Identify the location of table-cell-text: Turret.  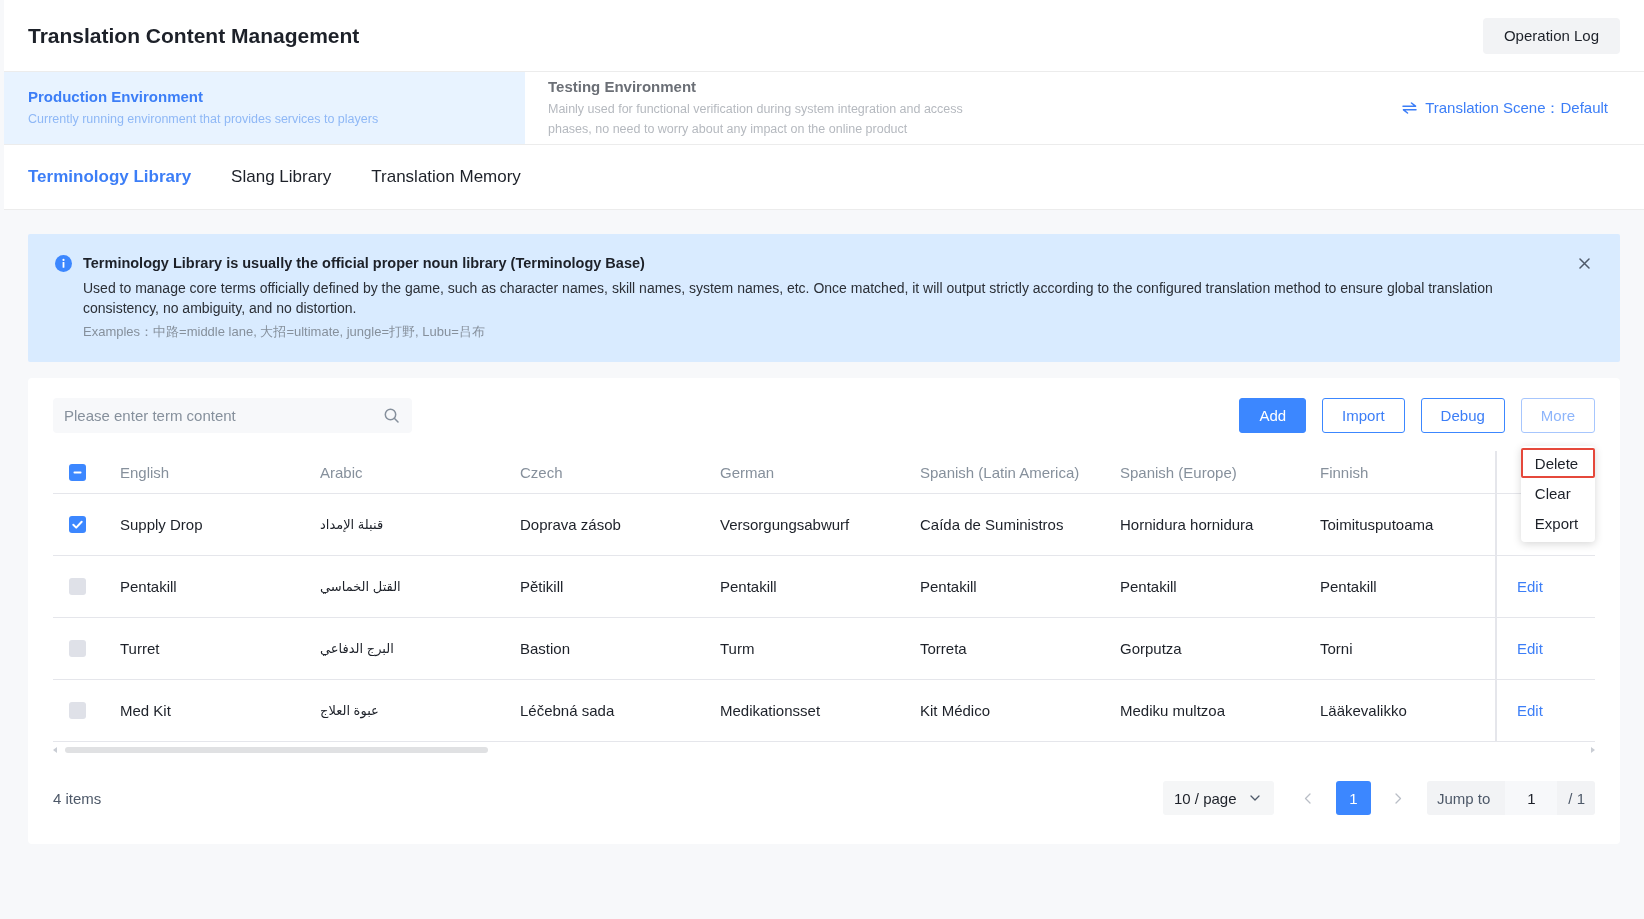
(140, 649).